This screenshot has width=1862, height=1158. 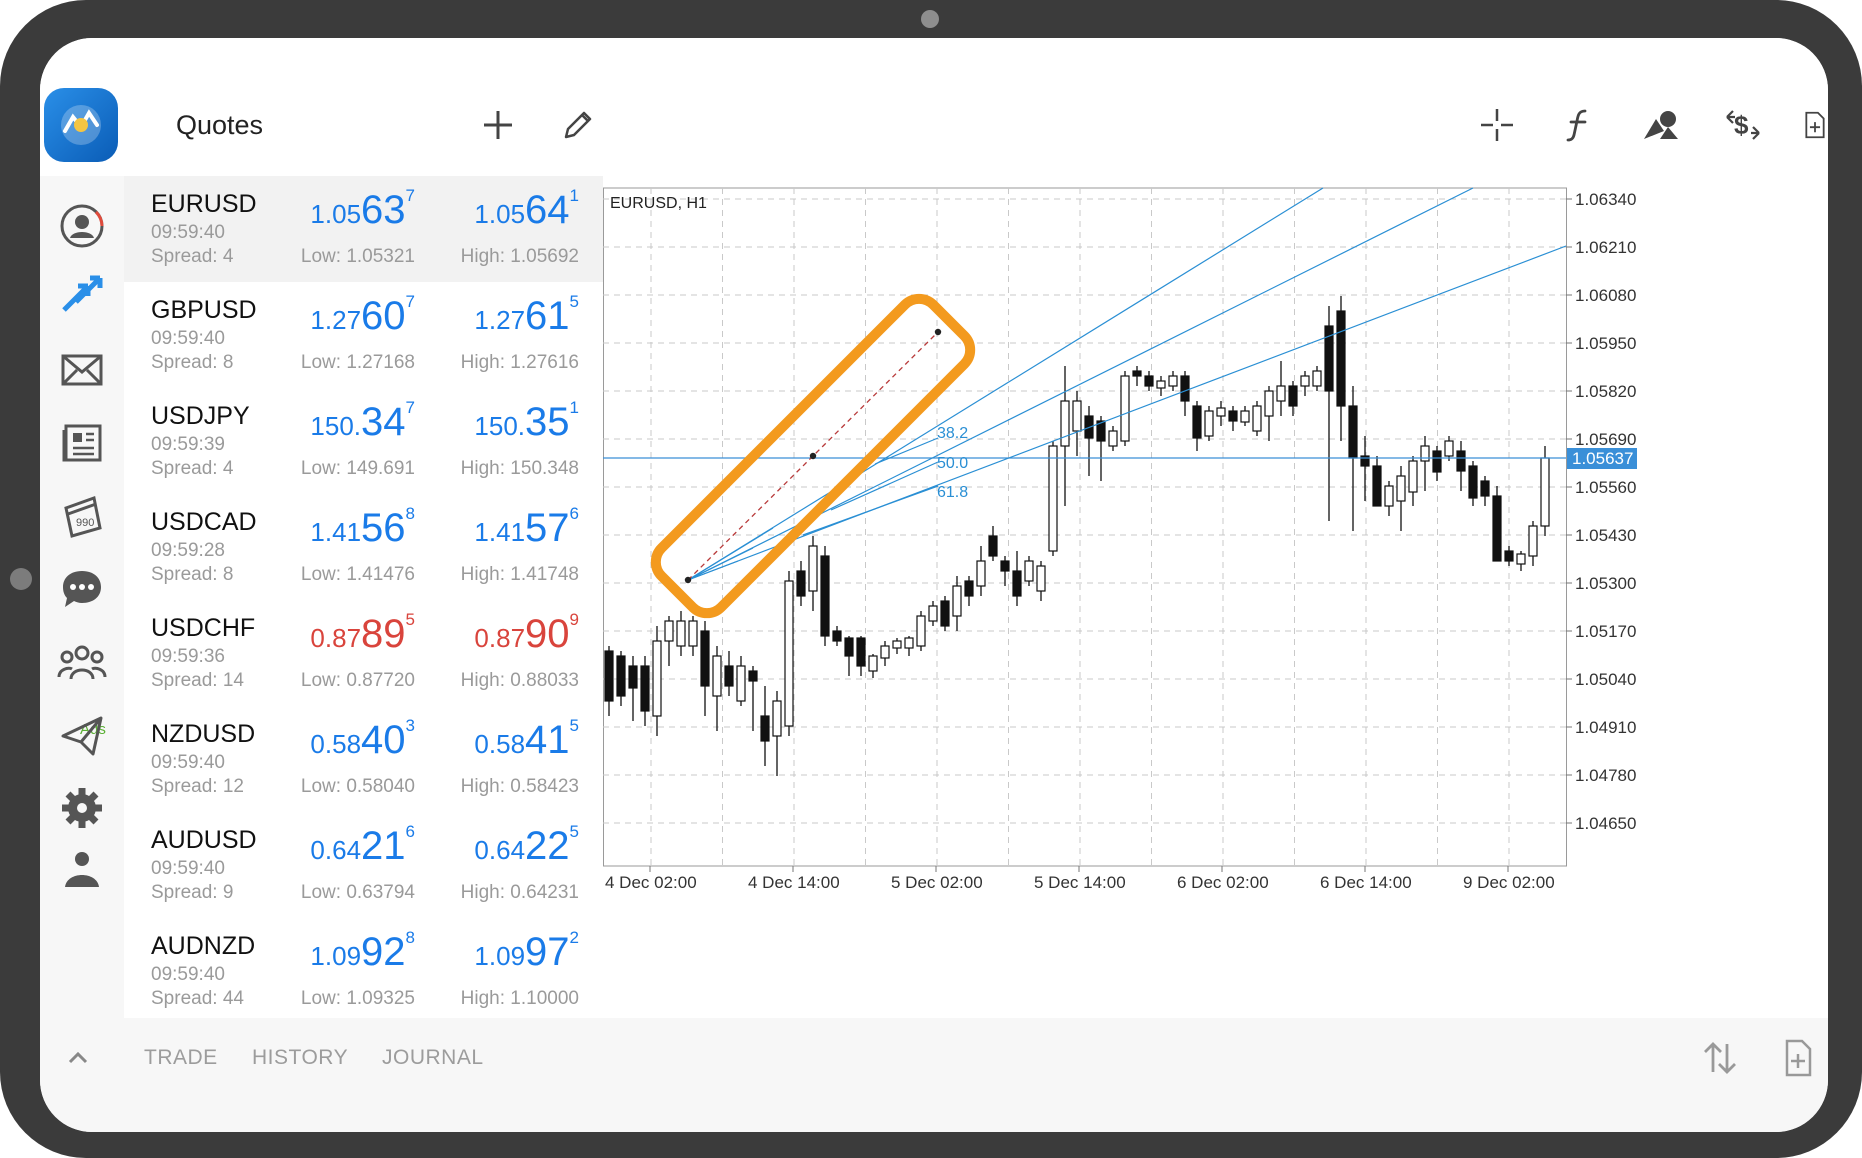 What do you see at coordinates (526, 315) in the screenshot?
I see `quote-ask-price: 1.27615` at bounding box center [526, 315].